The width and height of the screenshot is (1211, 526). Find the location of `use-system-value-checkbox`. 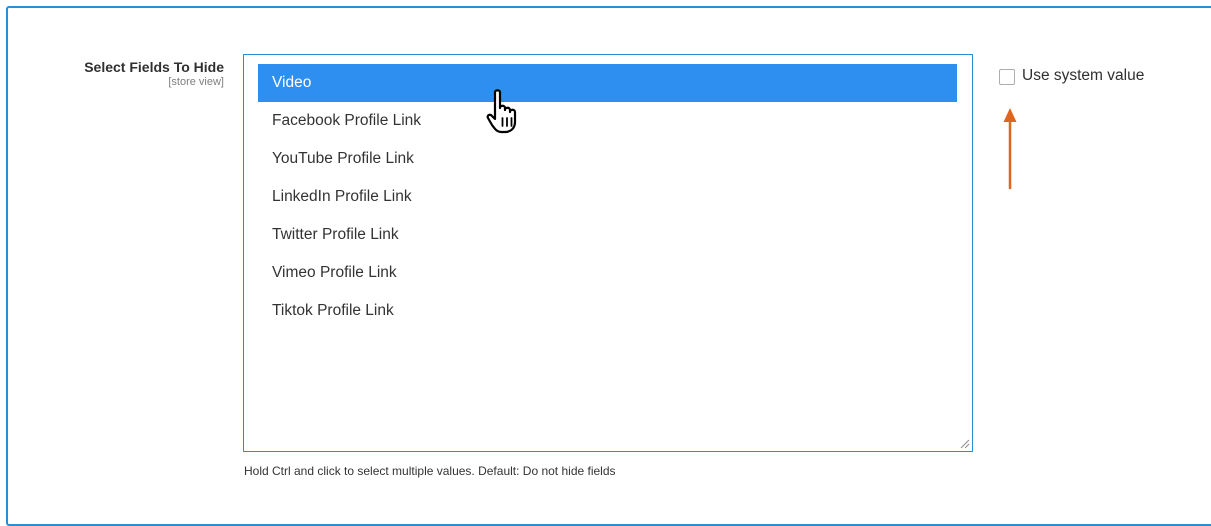

use-system-value-checkbox is located at coordinates (1007, 77).